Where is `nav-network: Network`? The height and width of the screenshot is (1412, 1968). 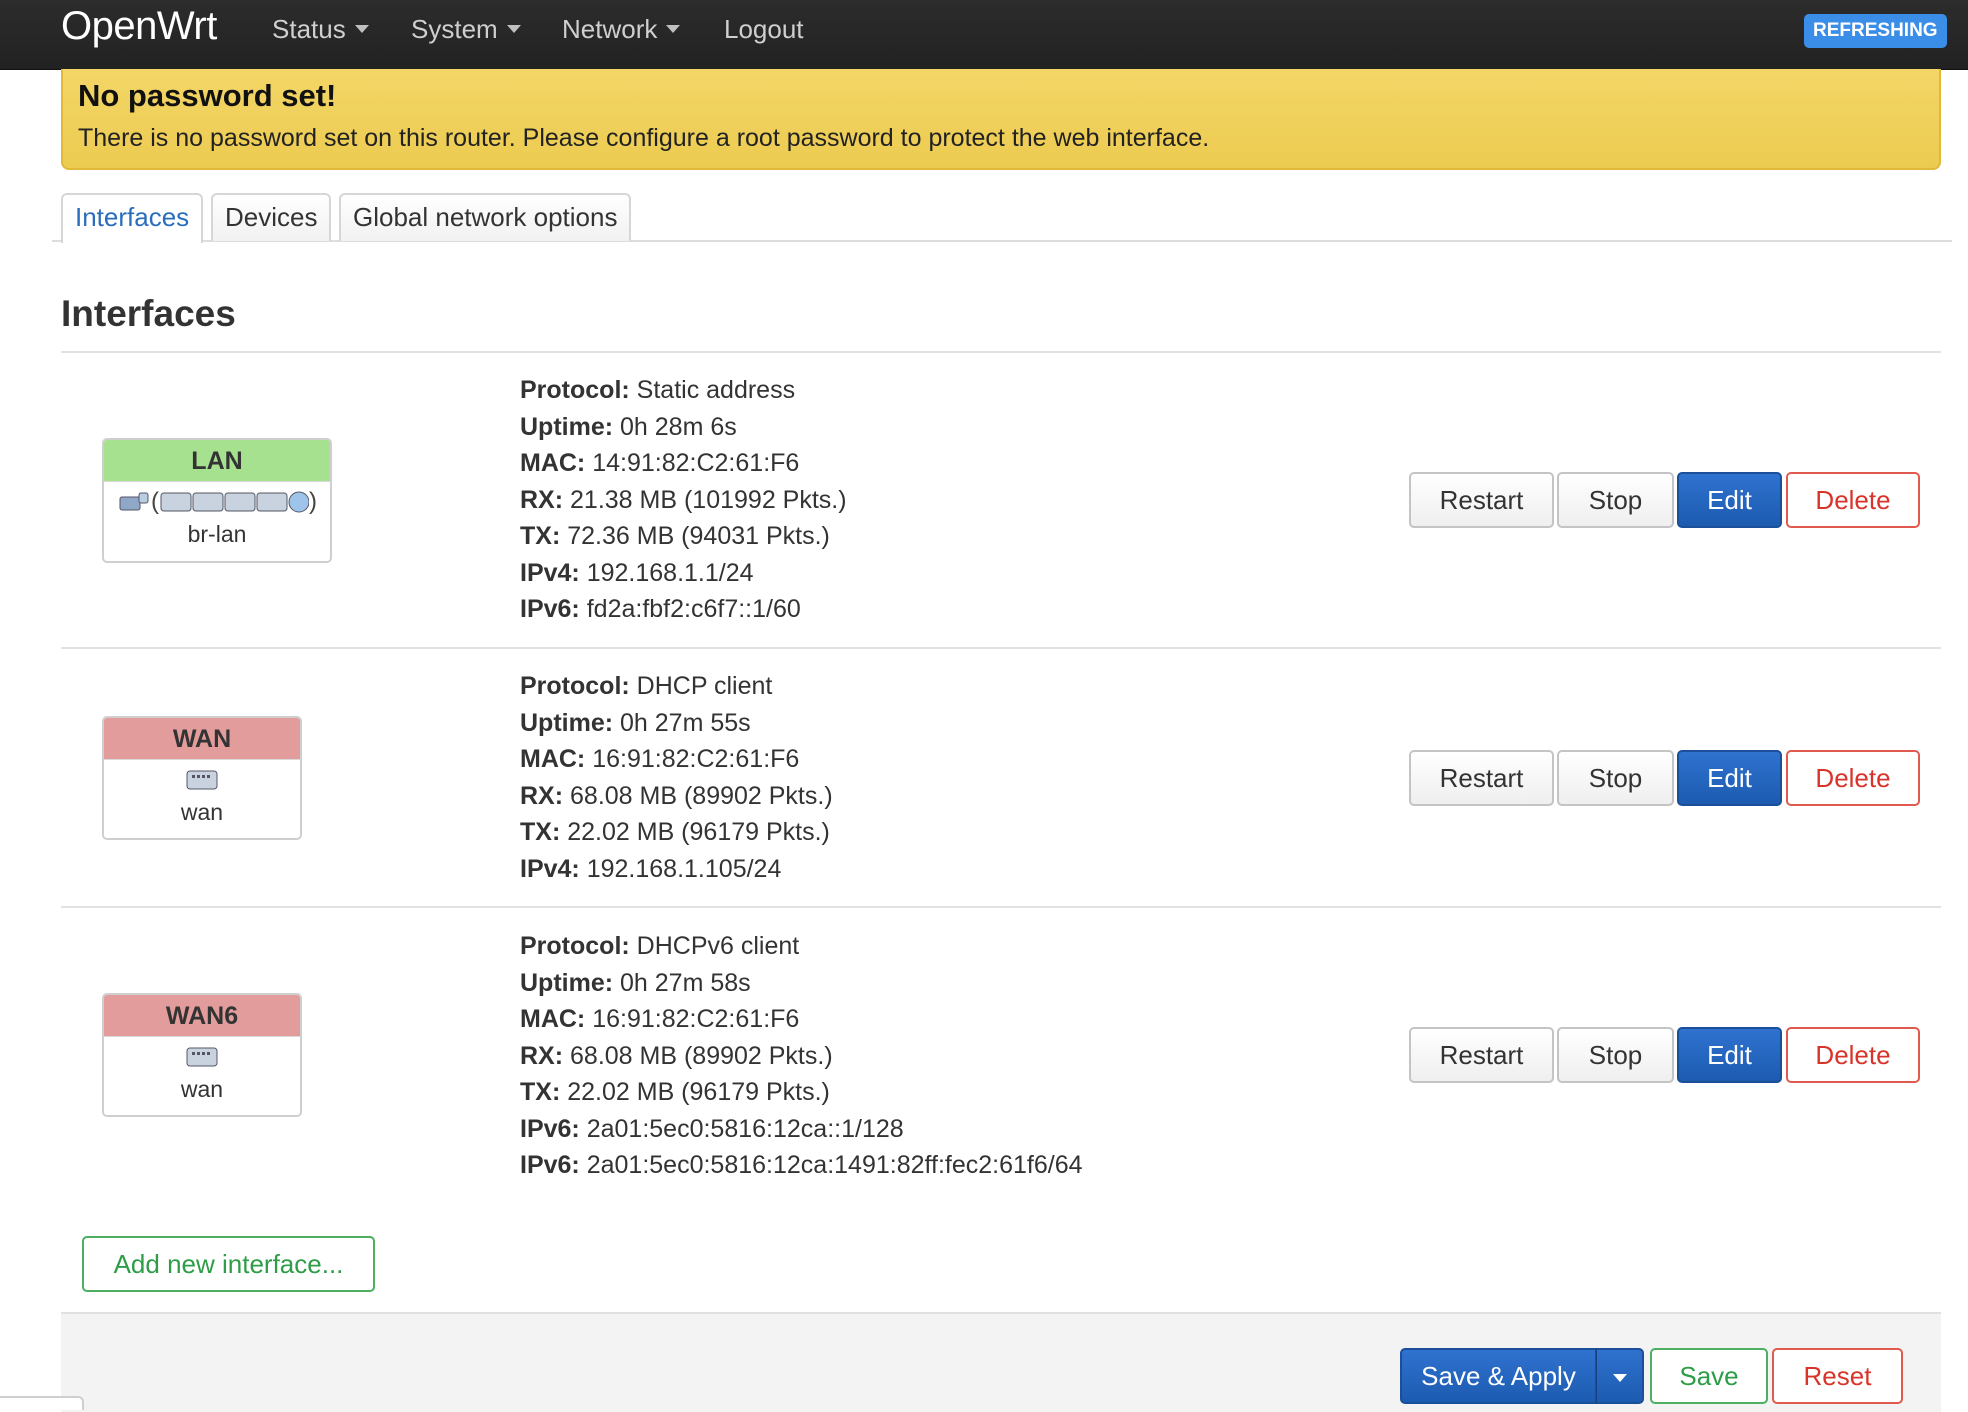 nav-network: Network is located at coordinates (621, 29).